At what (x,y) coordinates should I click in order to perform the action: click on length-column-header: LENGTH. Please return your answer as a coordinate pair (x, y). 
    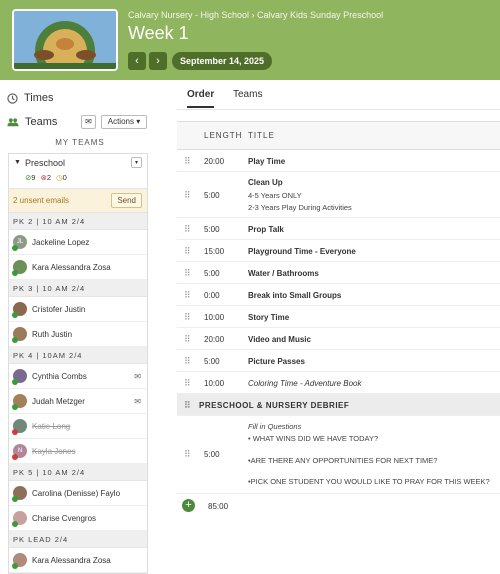
    Looking at the image, I should click on (223, 135).